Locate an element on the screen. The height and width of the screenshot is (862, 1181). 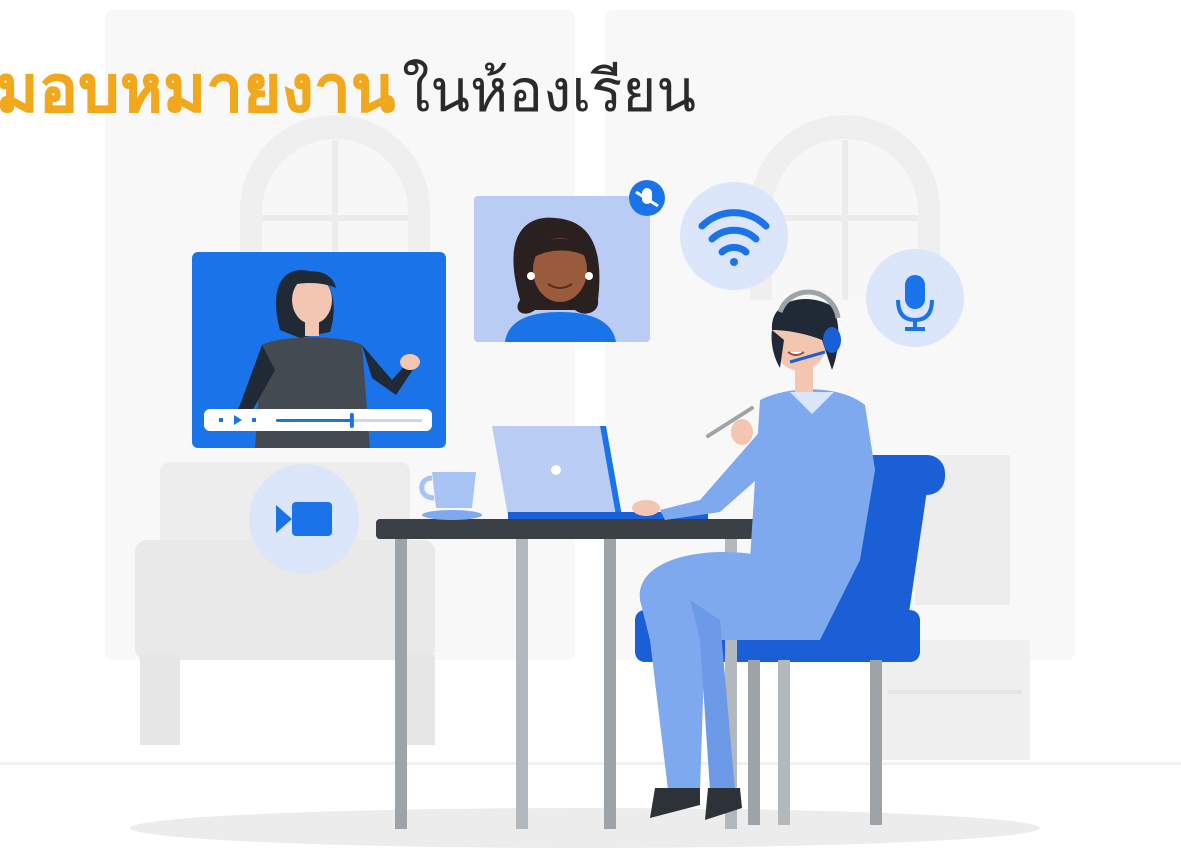
video-progress-handle is located at coordinates (351, 420).